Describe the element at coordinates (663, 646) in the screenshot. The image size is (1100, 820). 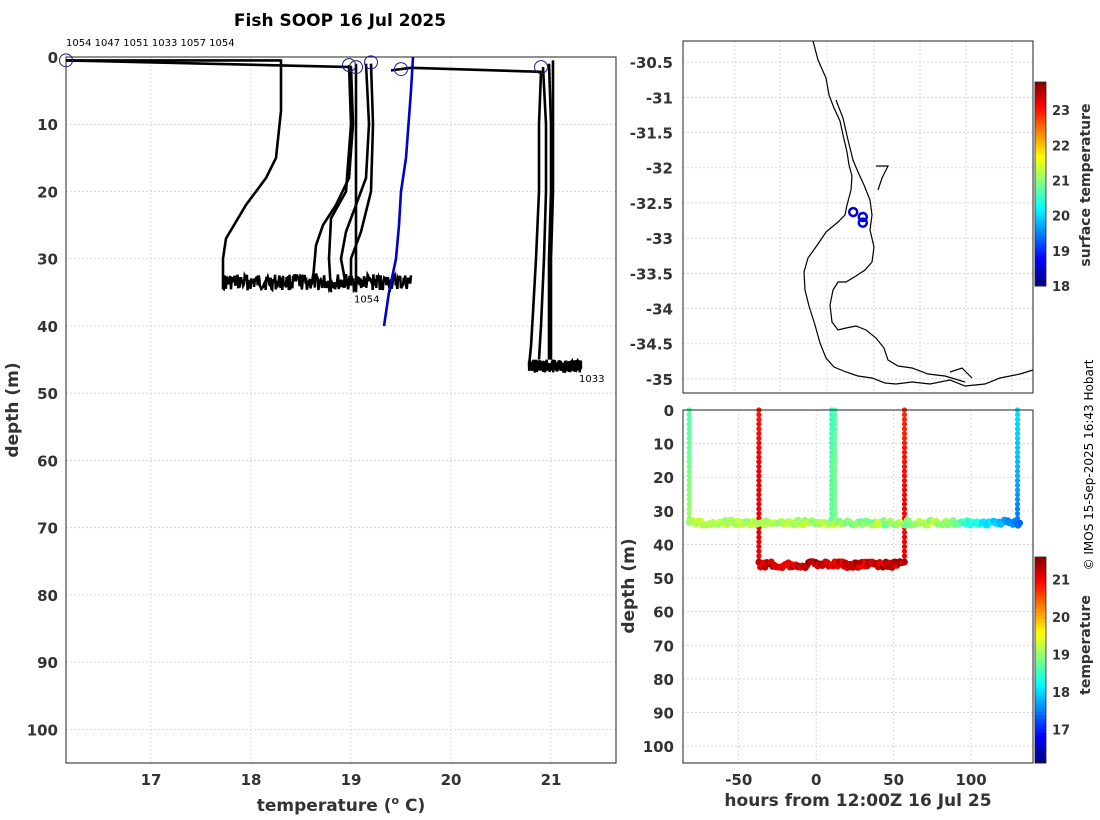
I see `section-y-tick-label: 70` at that location.